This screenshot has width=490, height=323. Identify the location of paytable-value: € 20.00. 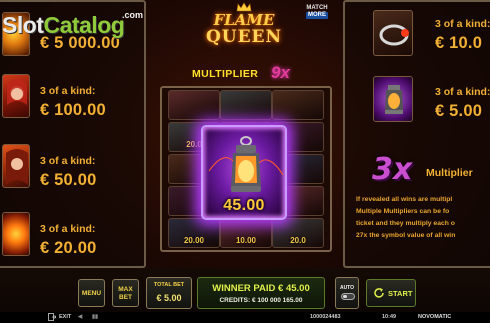
(68, 248).